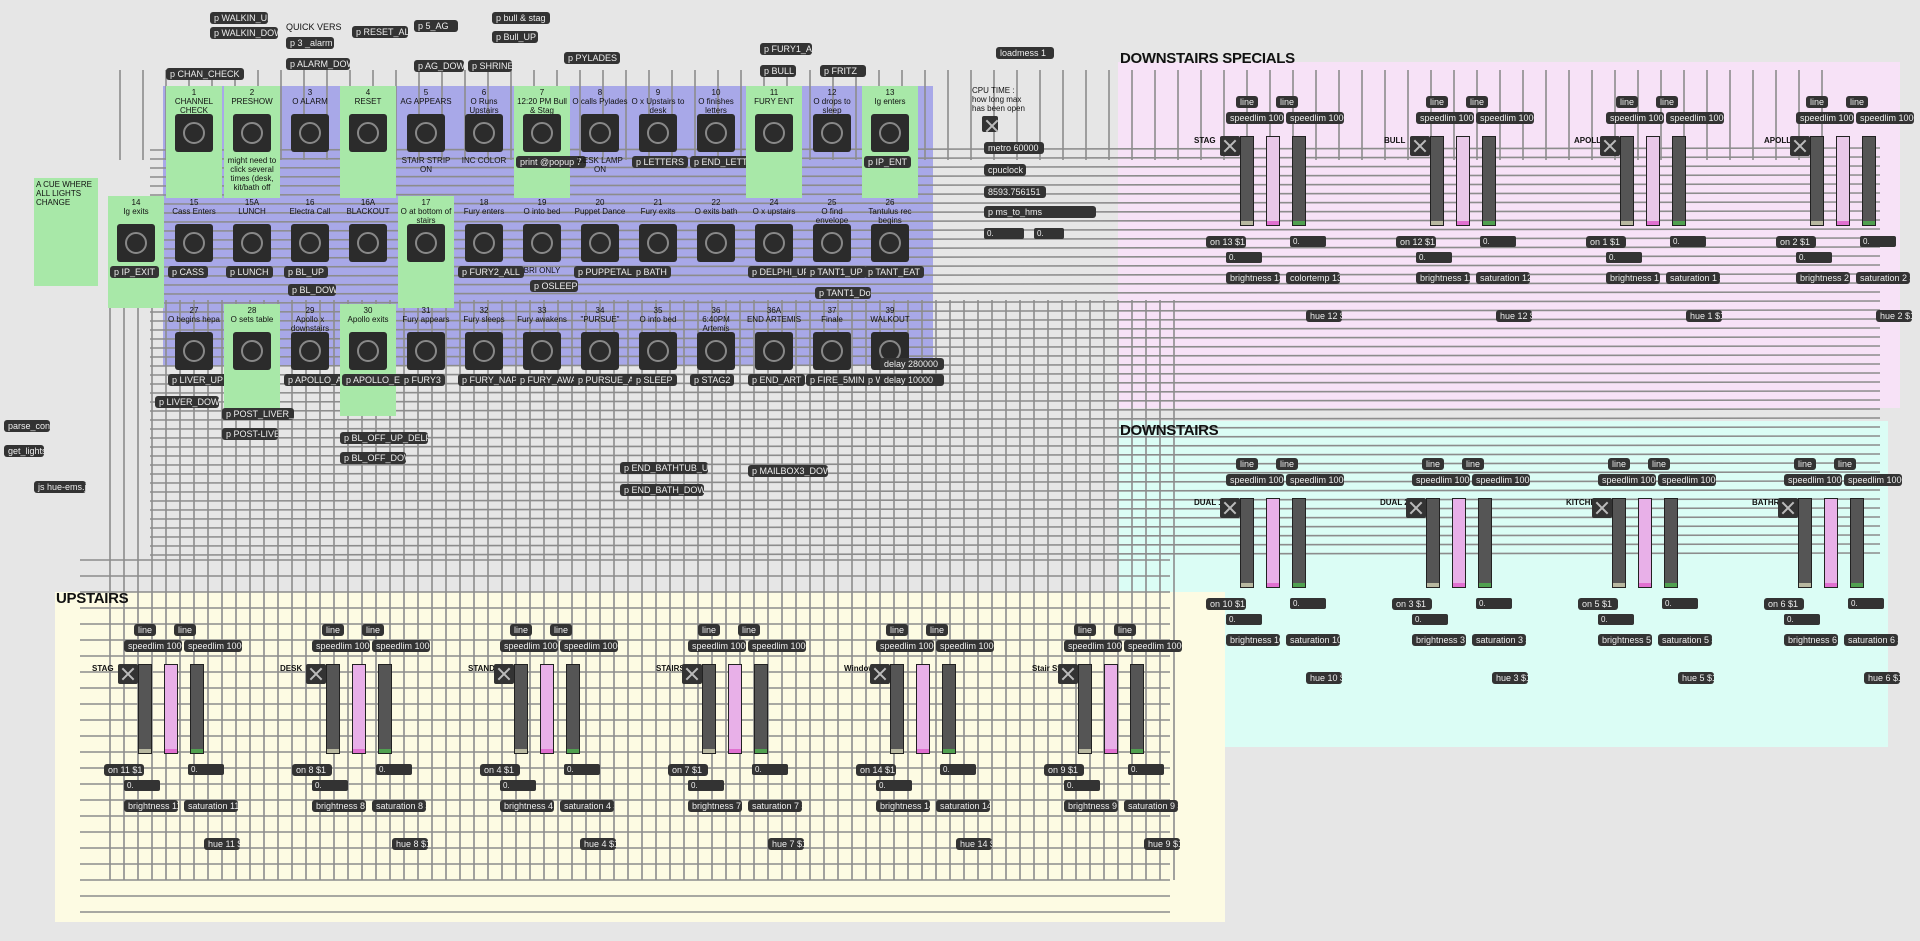 This screenshot has width=1920, height=941. I want to click on specials-stag-fader-hue, so click(1299, 181).